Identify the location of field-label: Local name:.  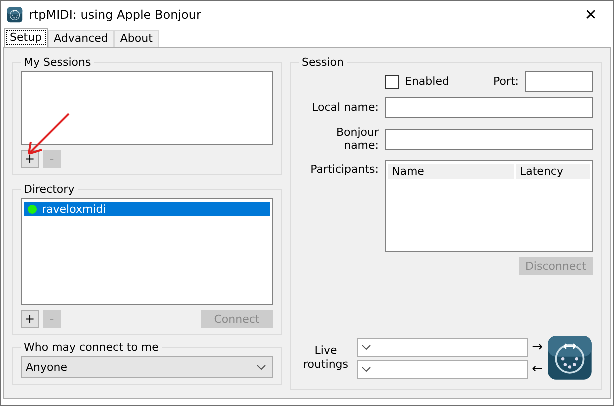
(345, 107).